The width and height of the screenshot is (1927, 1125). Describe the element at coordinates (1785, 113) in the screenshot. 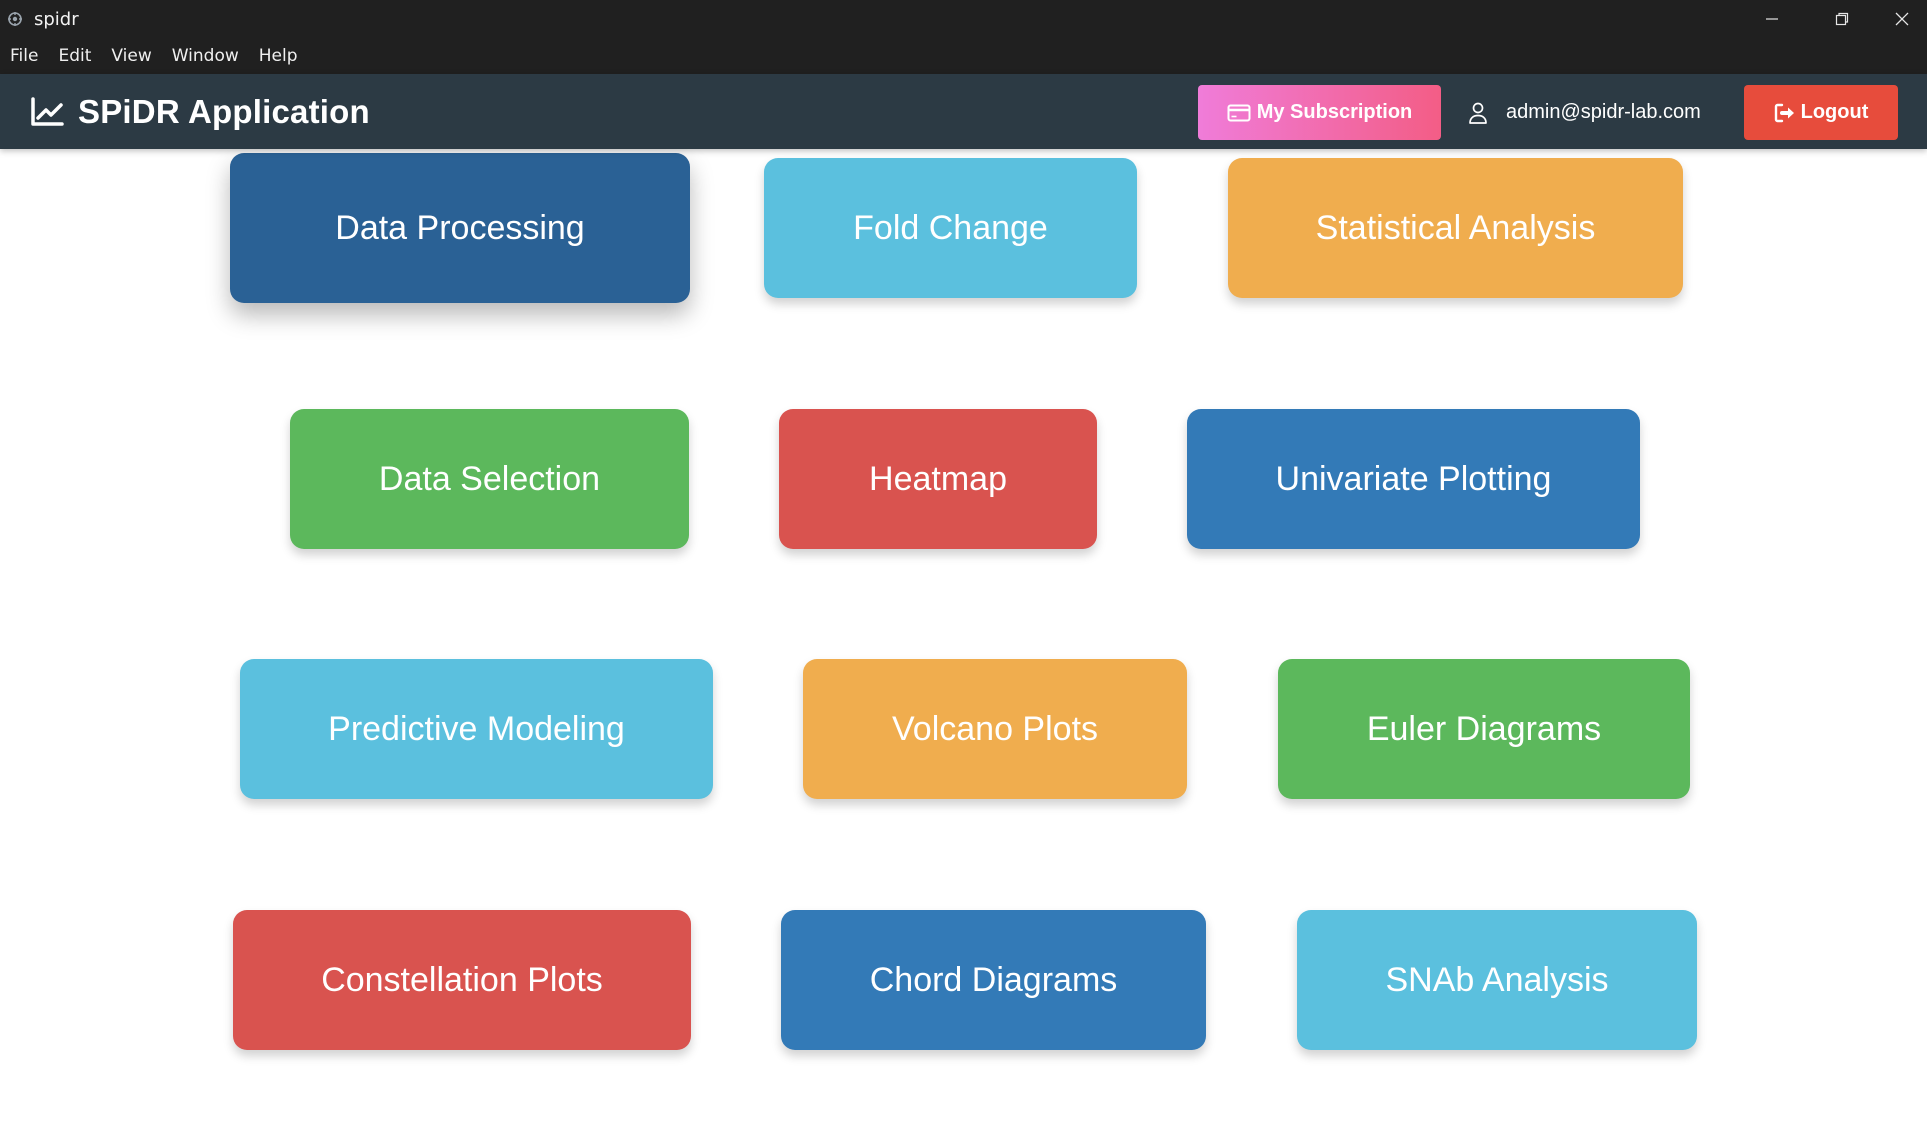

I see `sign-out-icon` at that location.